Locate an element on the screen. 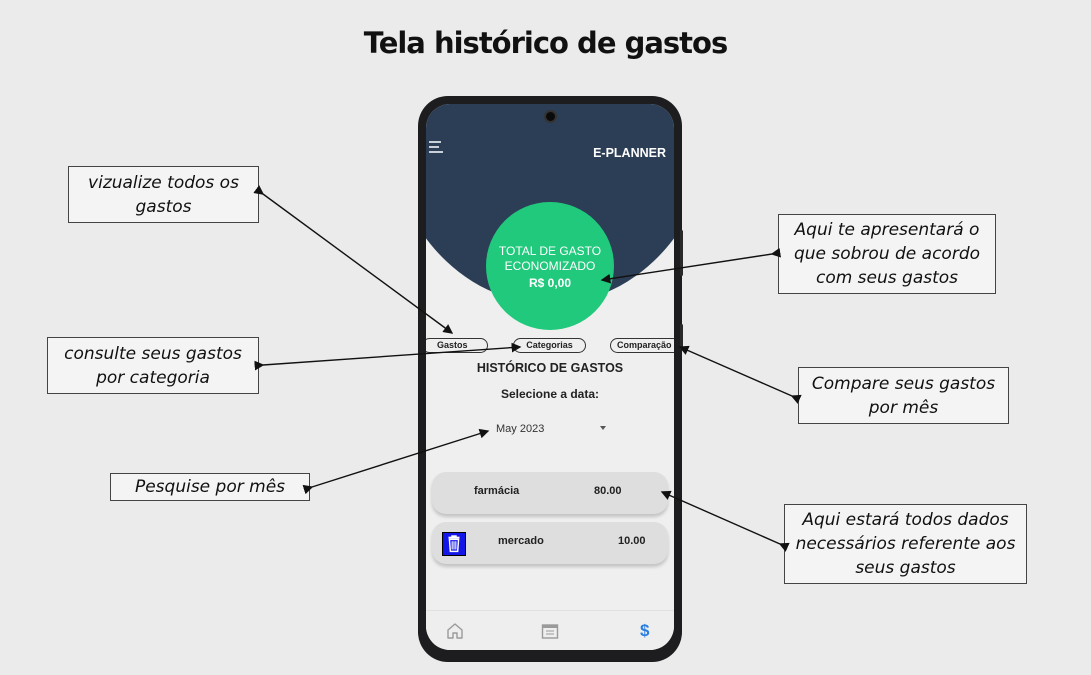  total-label-line2: ECONOMIZADO is located at coordinates (550, 266).